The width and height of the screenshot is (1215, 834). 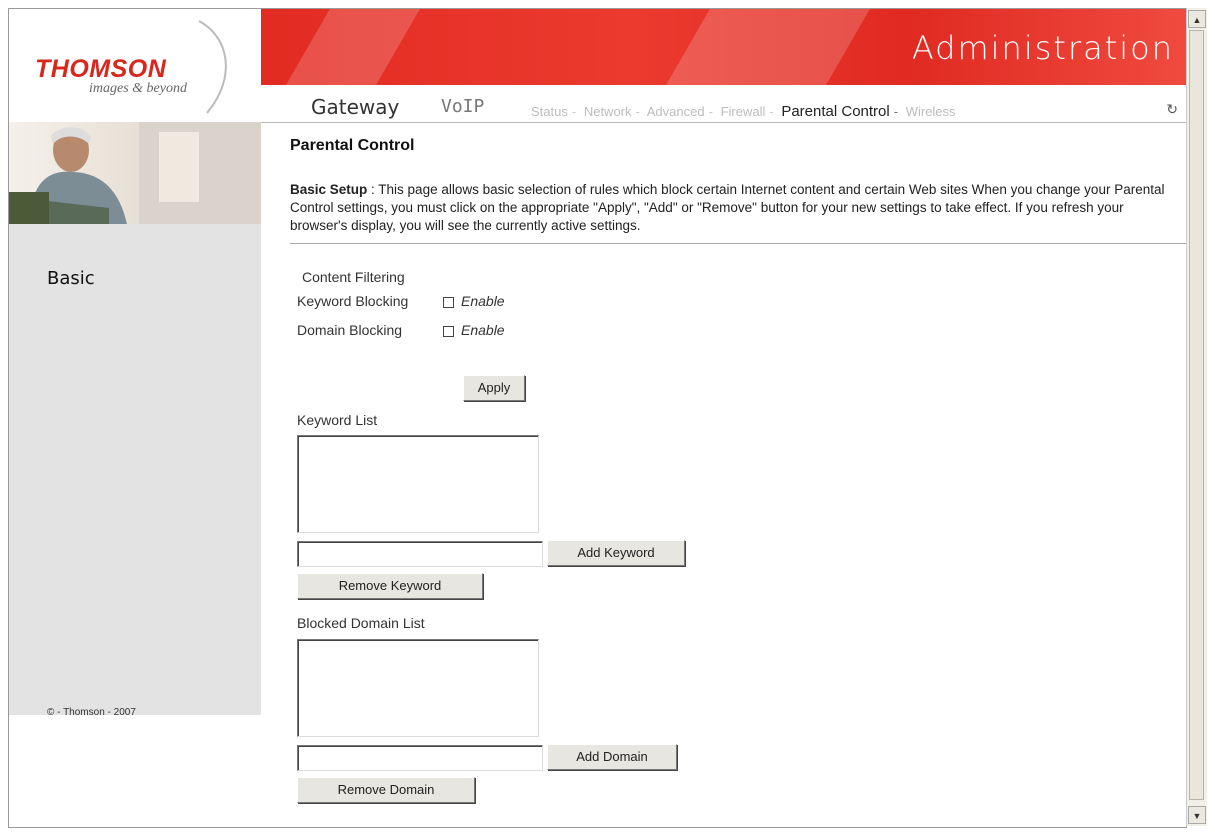 What do you see at coordinates (337, 420) in the screenshot?
I see `keyword-list-label: Keyword List` at bounding box center [337, 420].